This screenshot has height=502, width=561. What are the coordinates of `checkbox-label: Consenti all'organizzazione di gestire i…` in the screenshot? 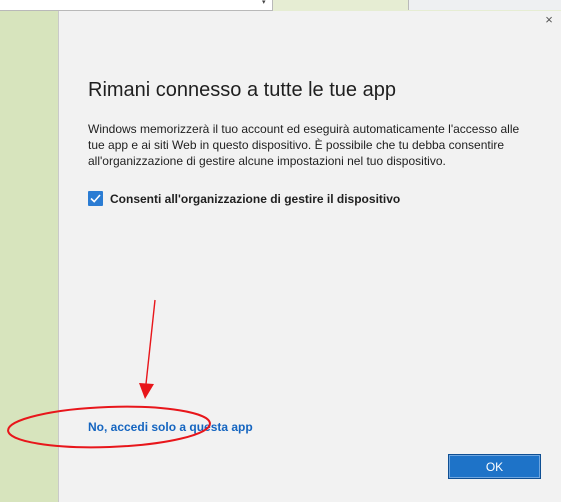 It's located at (255, 198).